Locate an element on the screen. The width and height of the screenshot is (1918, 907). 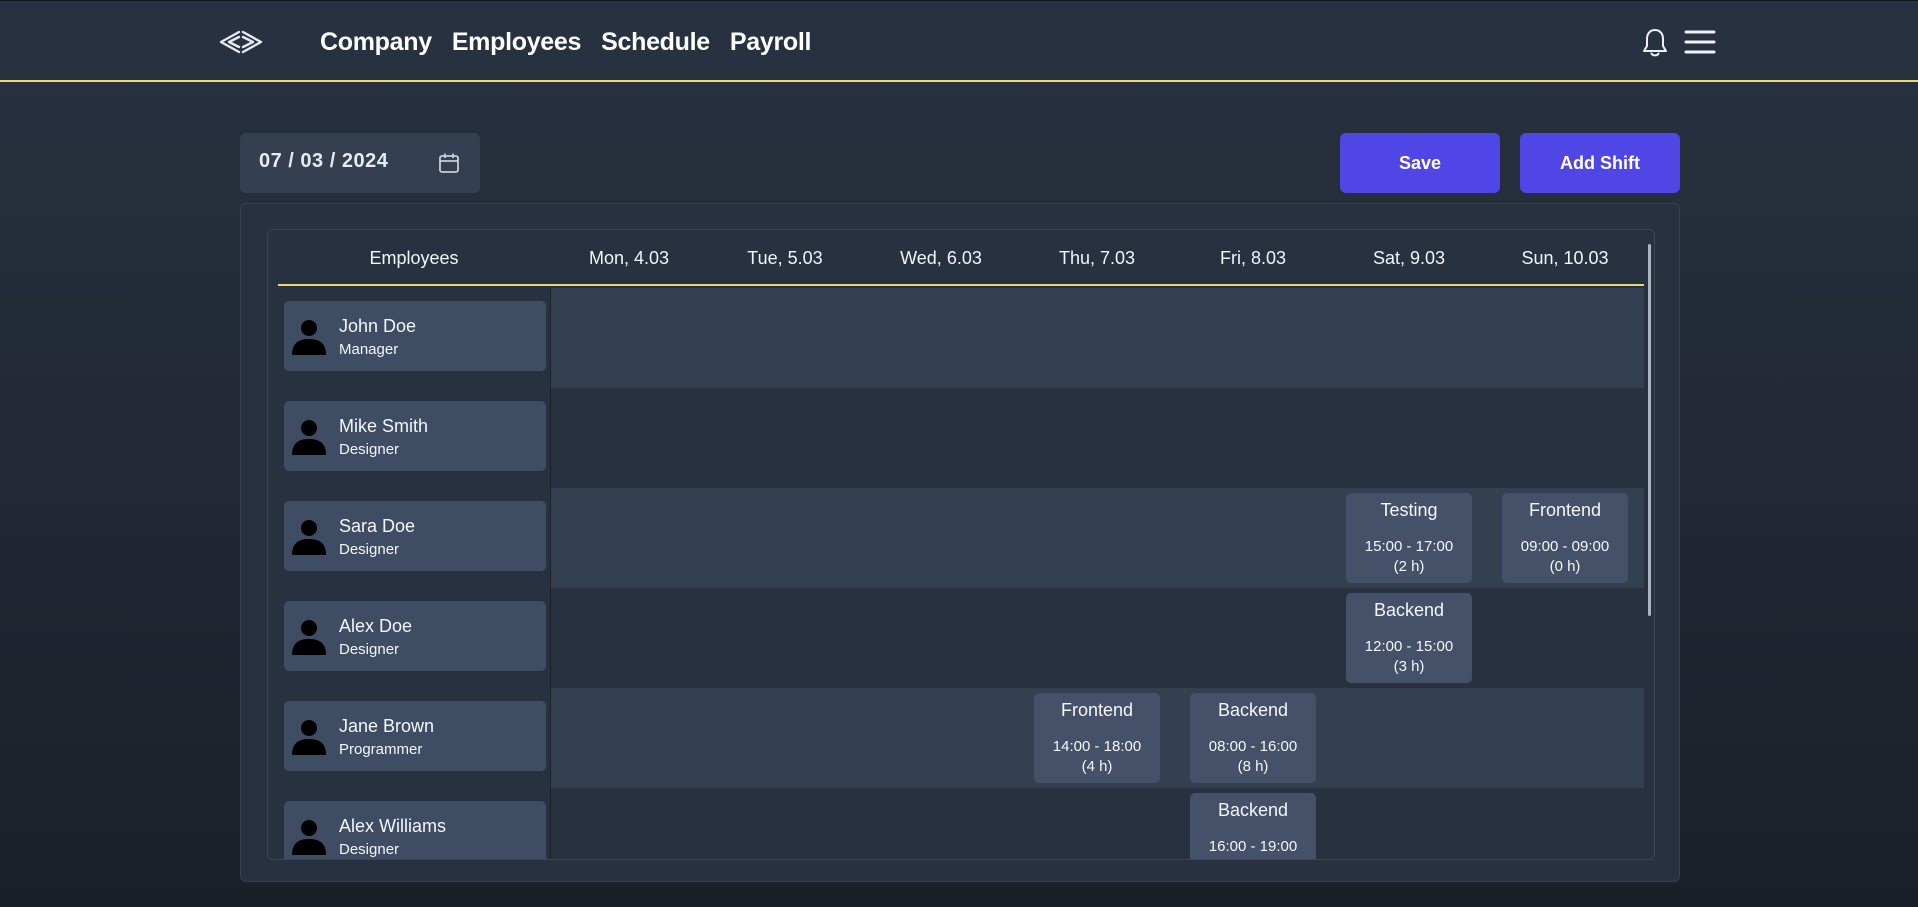
employee-name: Sara Doe is located at coordinates (377, 526).